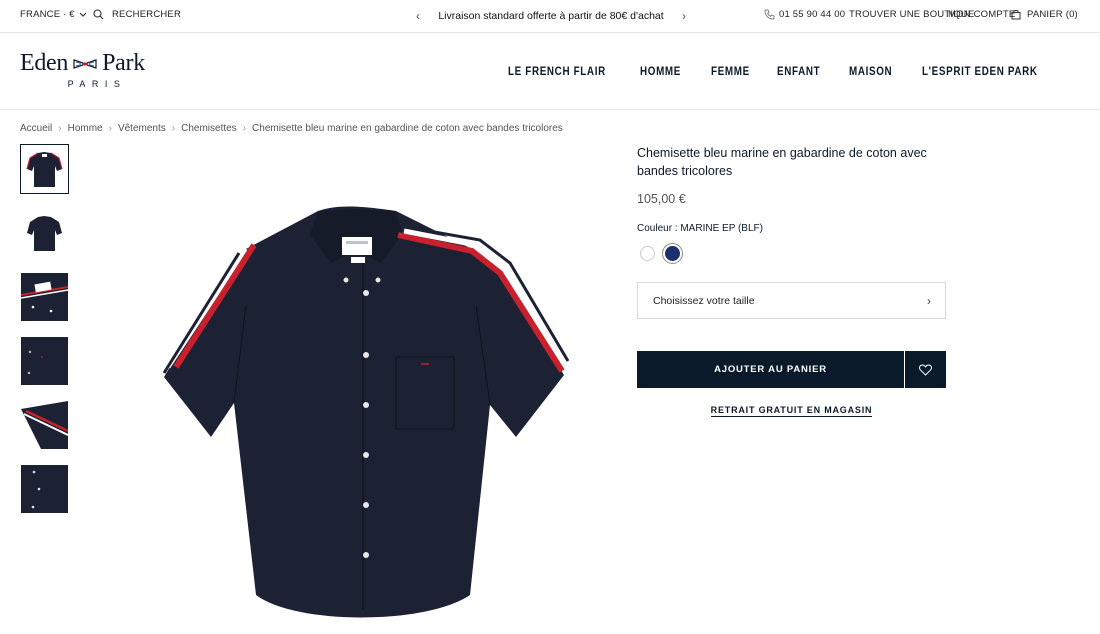  I want to click on account-label: MON COMPTE, so click(982, 14).